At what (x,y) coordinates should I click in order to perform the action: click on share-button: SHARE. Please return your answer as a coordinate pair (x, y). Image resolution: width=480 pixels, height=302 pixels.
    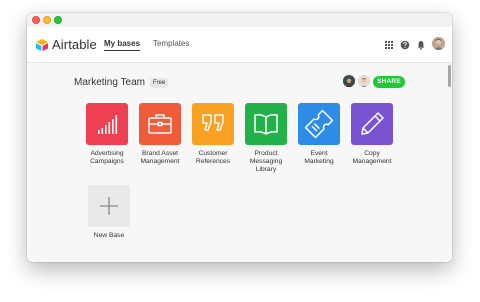
    Looking at the image, I should click on (389, 82).